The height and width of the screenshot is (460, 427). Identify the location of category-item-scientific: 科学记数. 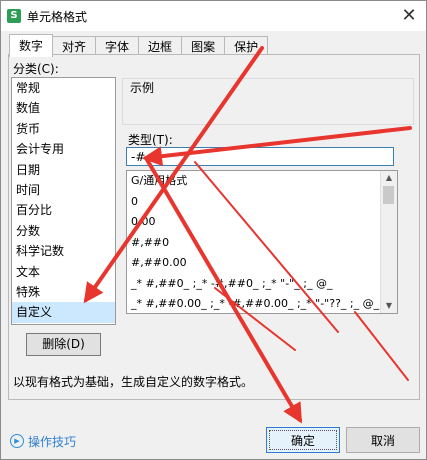
(63, 251).